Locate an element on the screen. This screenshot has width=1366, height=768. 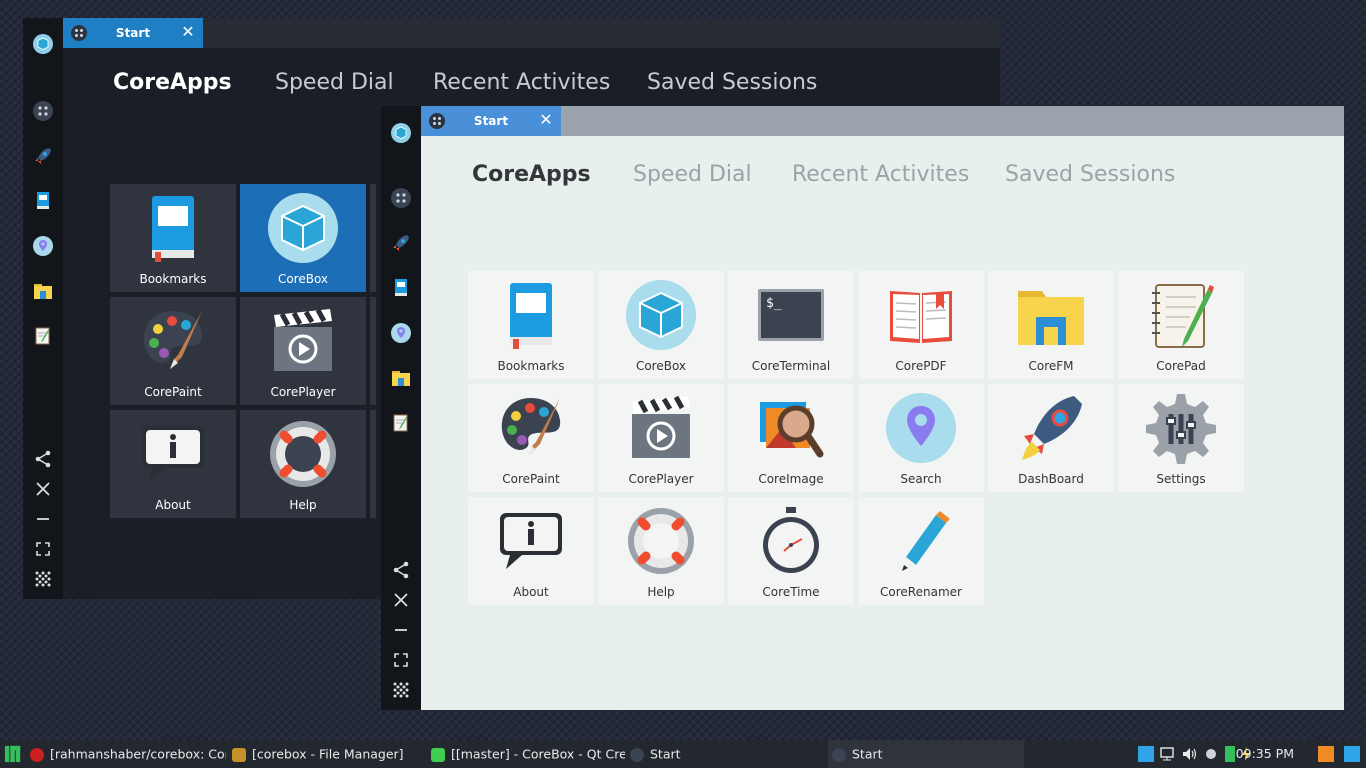
app-tile-corefm: CoreFM is located at coordinates (1051, 325).